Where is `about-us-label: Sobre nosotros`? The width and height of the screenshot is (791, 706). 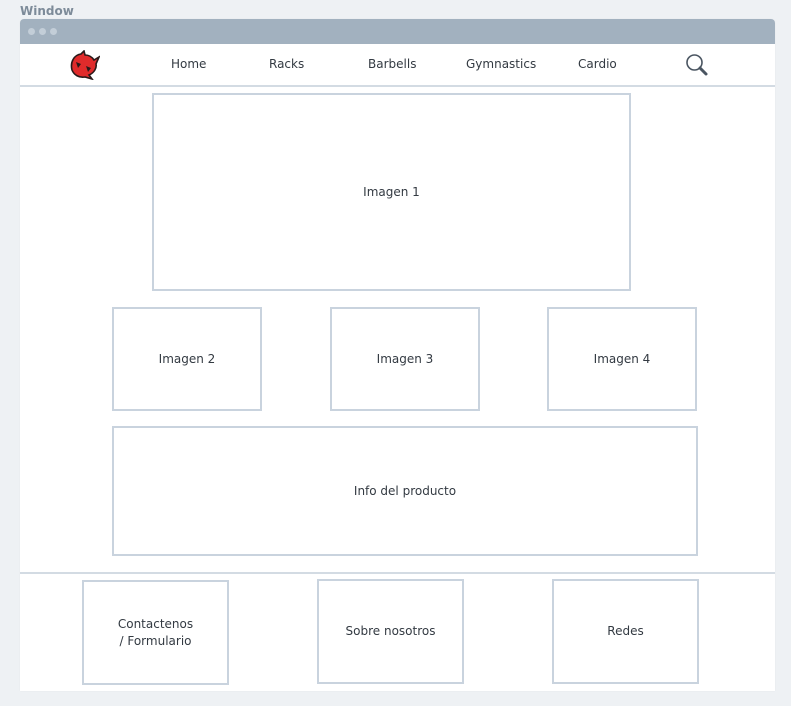 about-us-label: Sobre nosotros is located at coordinates (390, 631).